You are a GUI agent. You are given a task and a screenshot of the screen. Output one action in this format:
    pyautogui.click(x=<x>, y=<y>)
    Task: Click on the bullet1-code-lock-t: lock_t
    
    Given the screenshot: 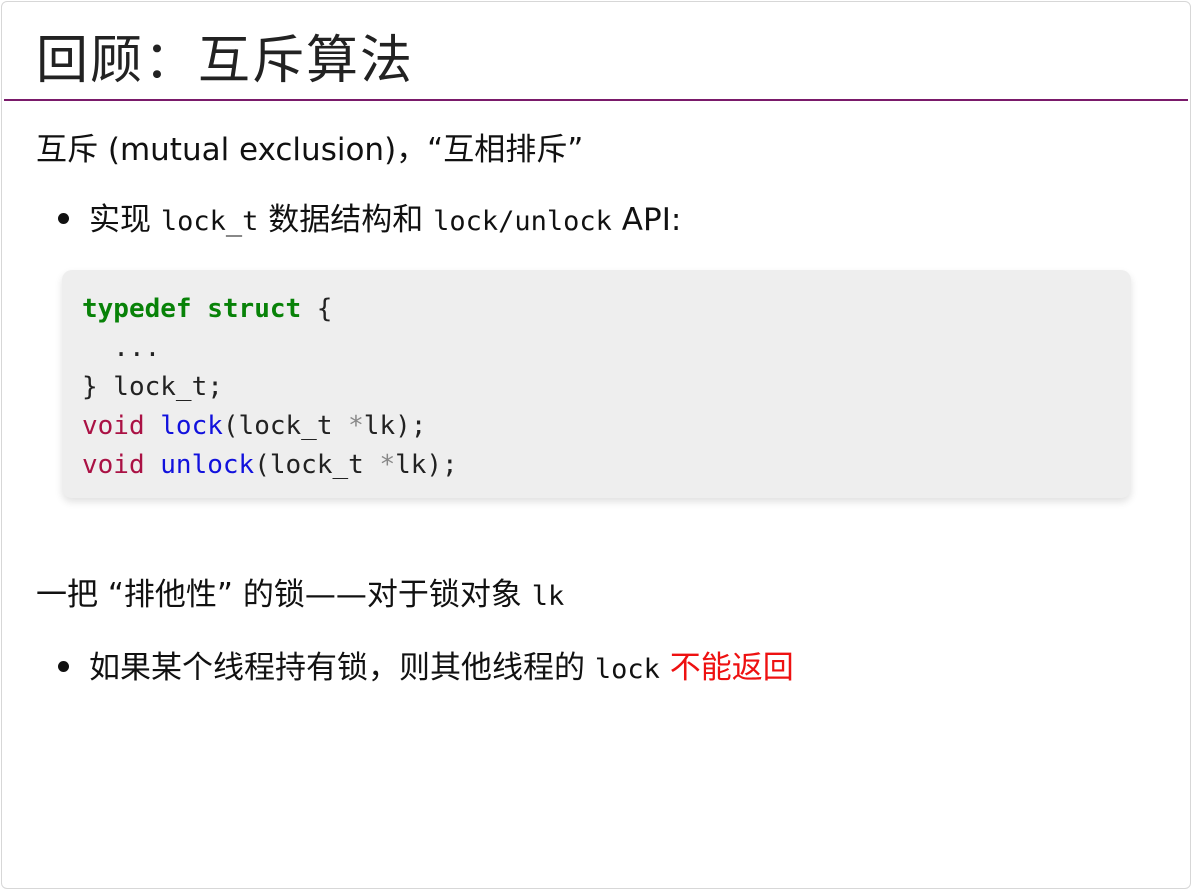 What is the action you would take?
    pyautogui.click(x=209, y=221)
    